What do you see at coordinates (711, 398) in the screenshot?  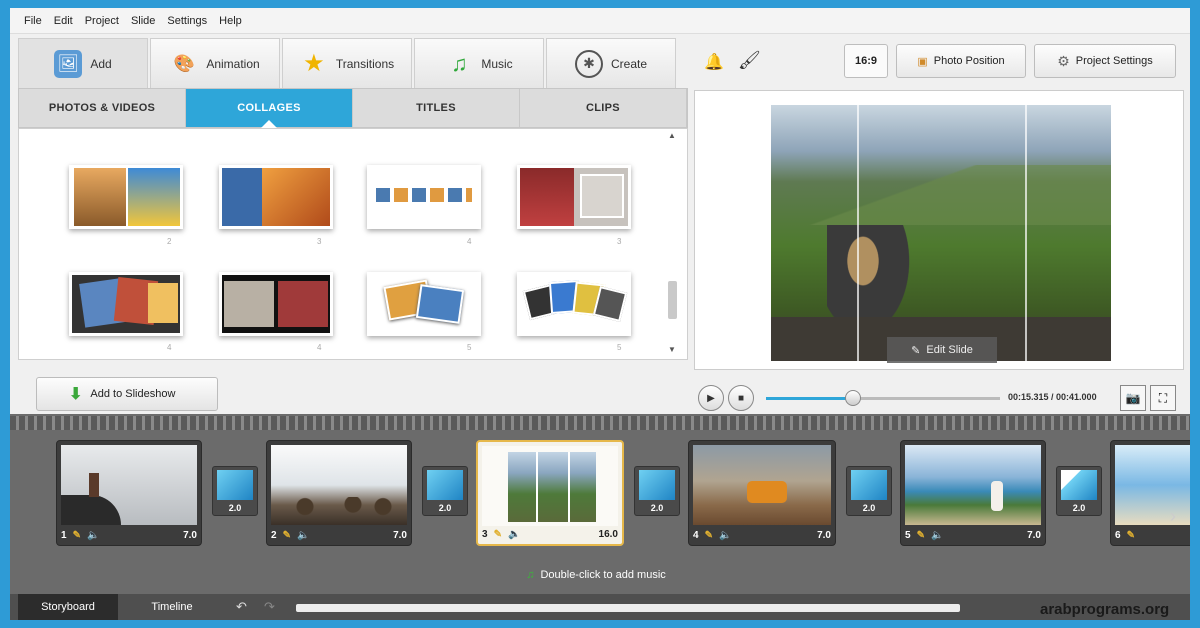 I see `play-button: ▶` at bounding box center [711, 398].